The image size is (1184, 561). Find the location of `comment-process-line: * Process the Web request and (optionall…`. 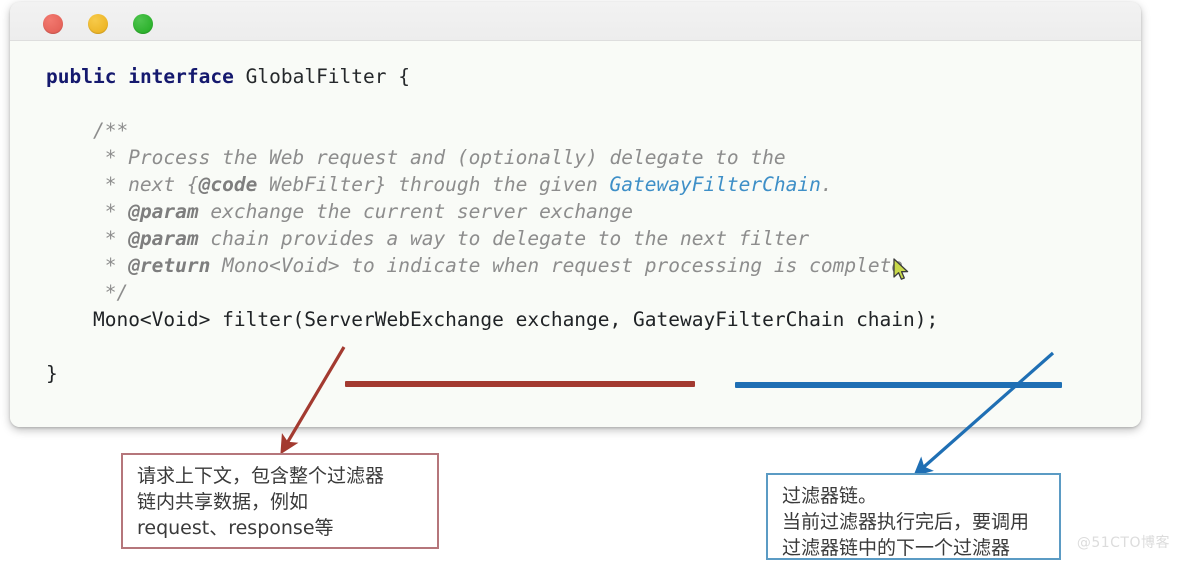

comment-process-line: * Process the Web request and (optionall… is located at coordinates (445, 157).